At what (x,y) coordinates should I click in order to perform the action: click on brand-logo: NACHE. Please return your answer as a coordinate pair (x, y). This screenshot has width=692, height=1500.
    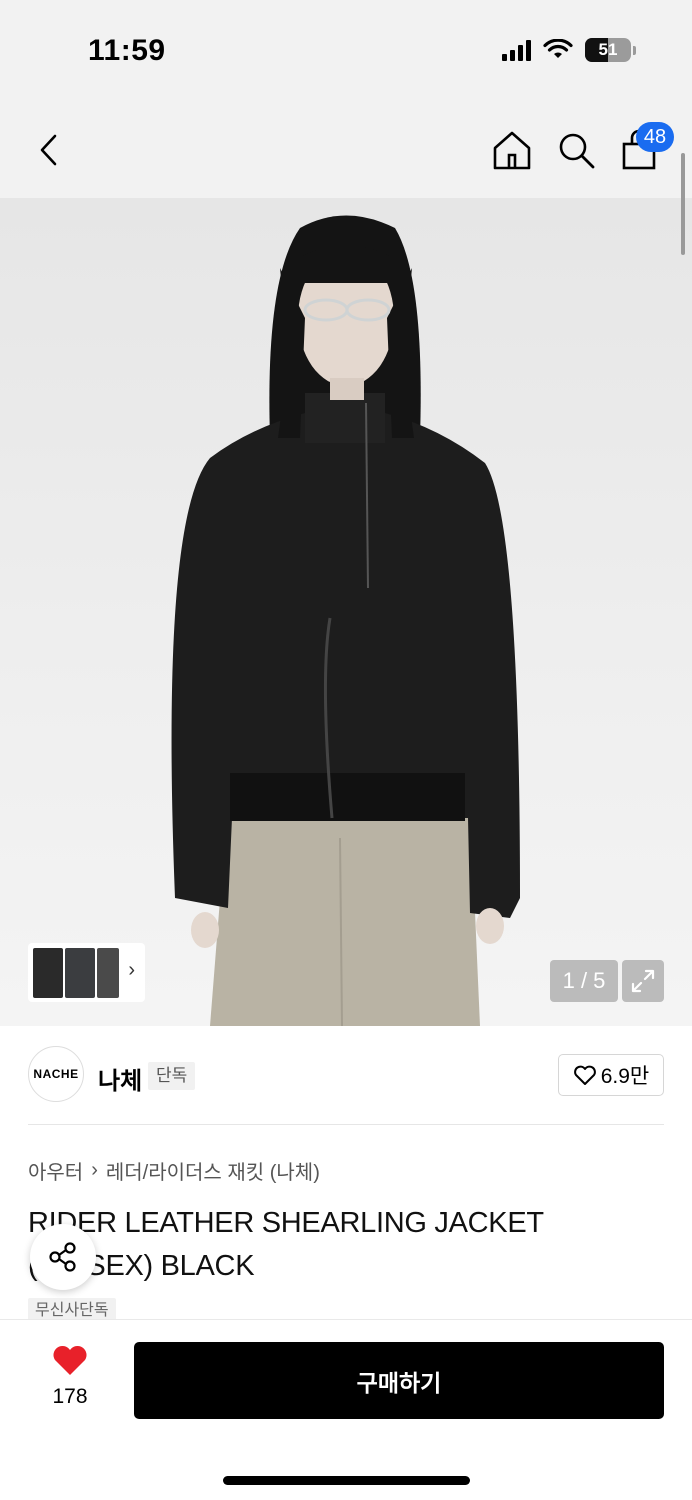
    Looking at the image, I should click on (56, 1074).